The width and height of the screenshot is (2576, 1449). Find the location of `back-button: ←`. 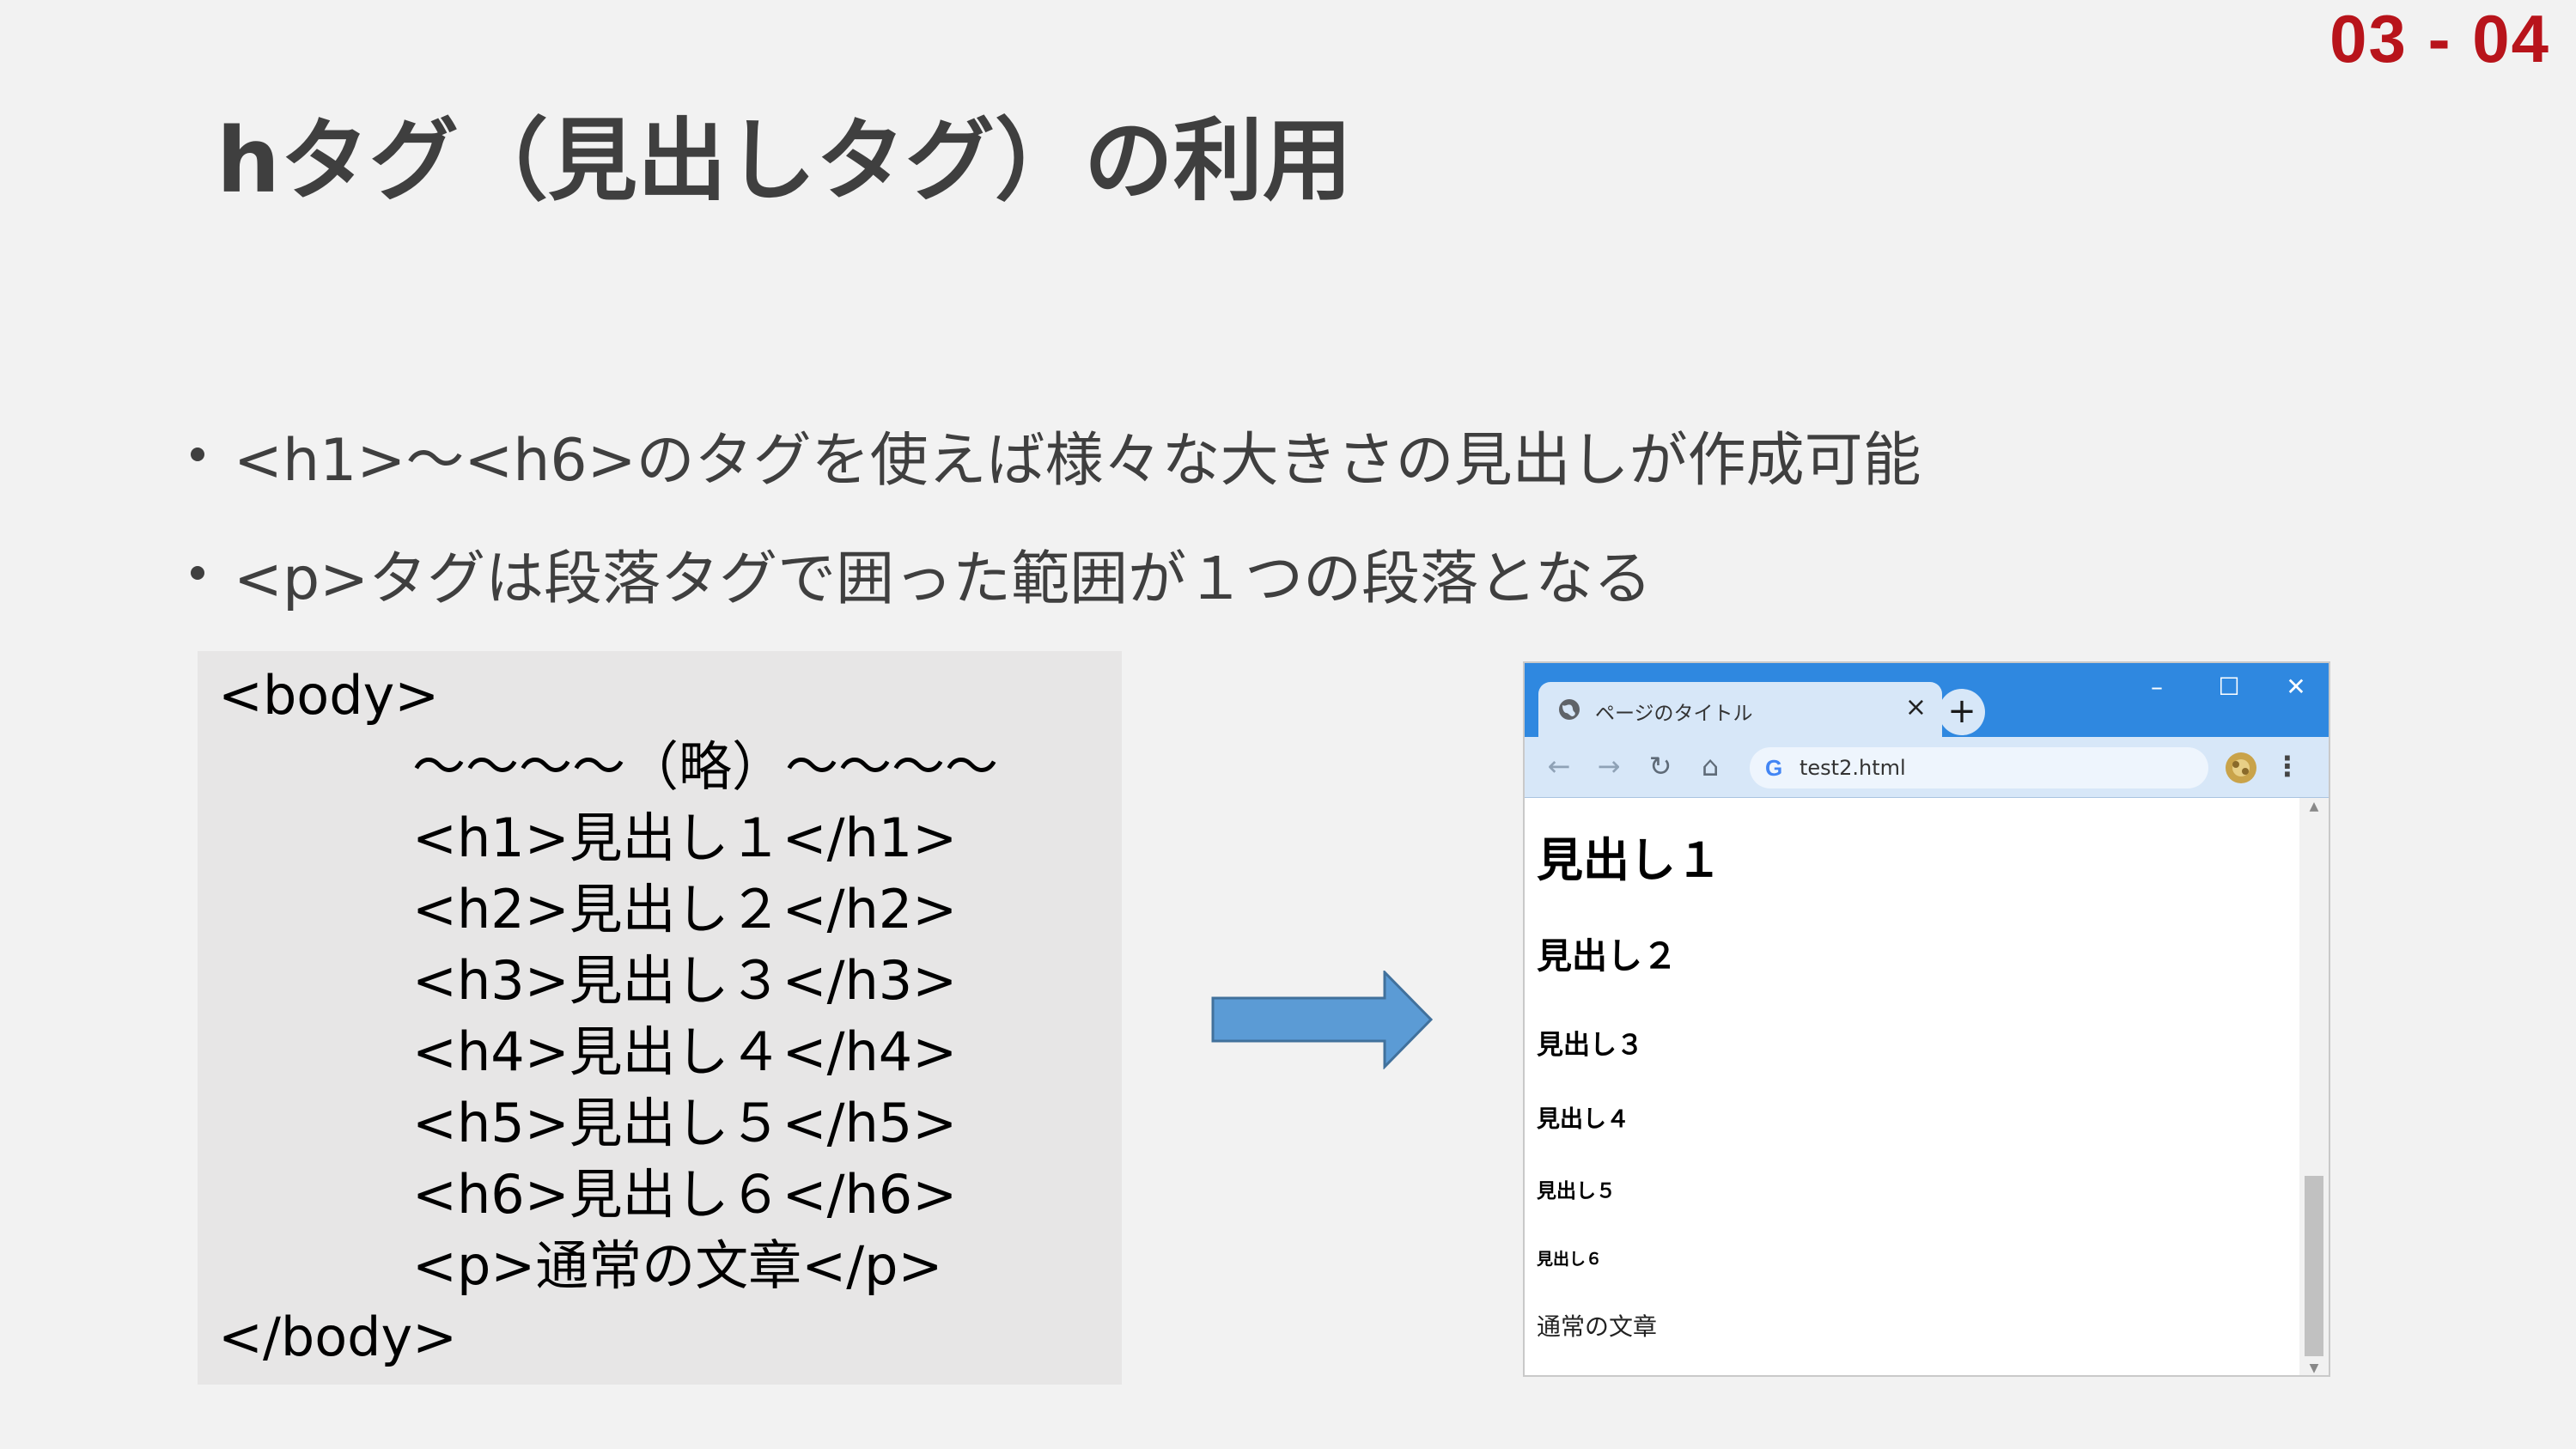

back-button: ← is located at coordinates (1559, 766).